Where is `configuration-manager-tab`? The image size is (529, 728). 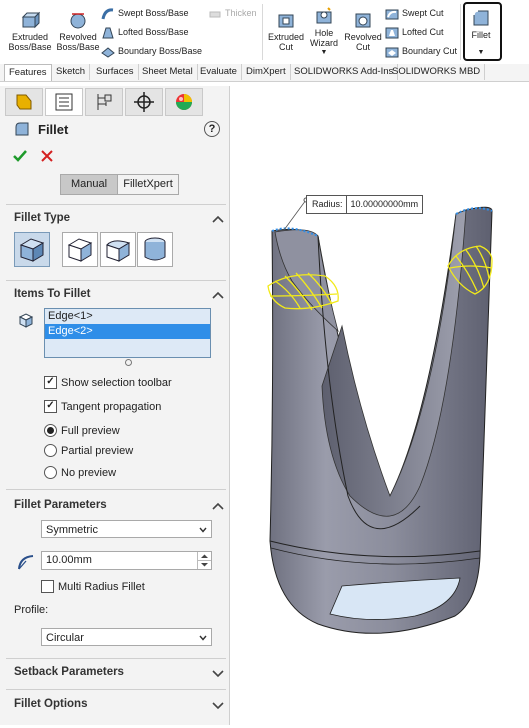 configuration-manager-tab is located at coordinates (104, 102).